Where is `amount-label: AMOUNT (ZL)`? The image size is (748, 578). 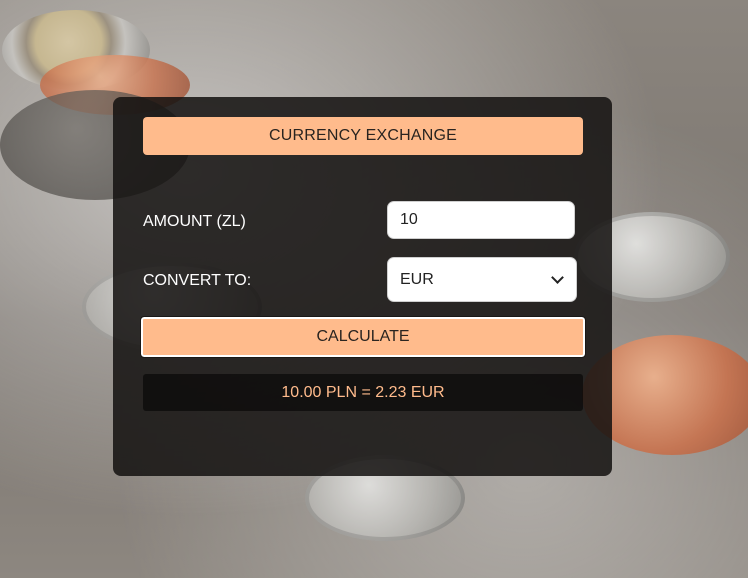
amount-label: AMOUNT (ZL) is located at coordinates (194, 221).